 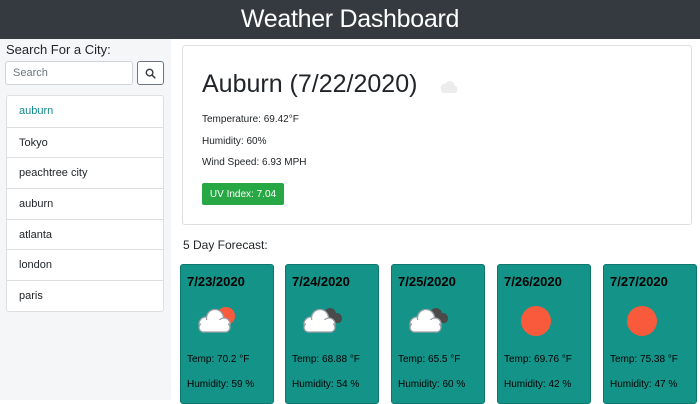 I want to click on history-item: Tokyo, so click(x=85, y=142).